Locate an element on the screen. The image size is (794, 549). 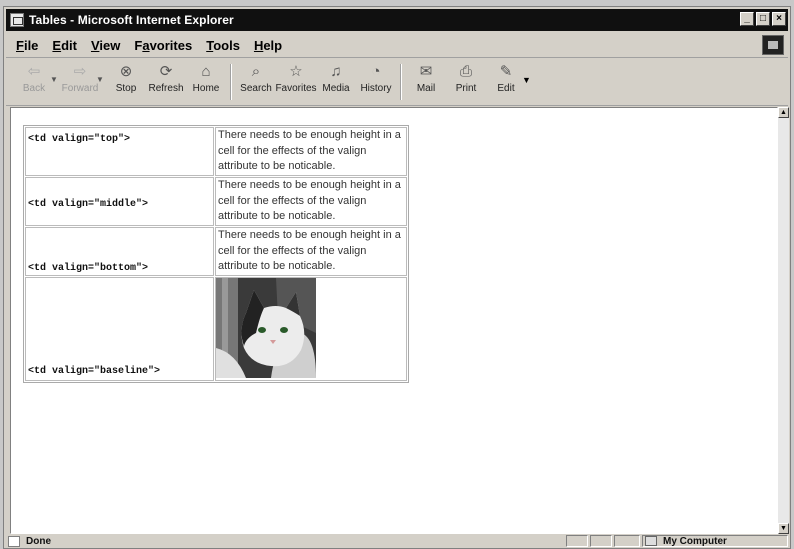
refresh-button: ⟳ Refresh is located at coordinates (166, 82).